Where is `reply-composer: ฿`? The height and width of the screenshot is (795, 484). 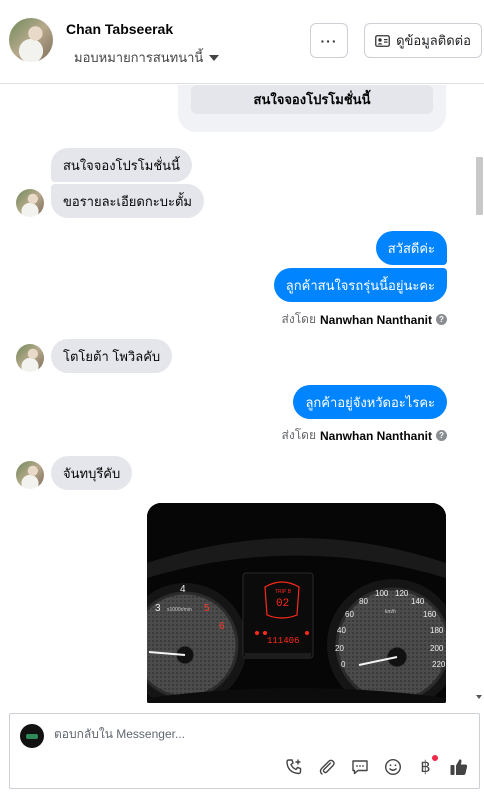 reply-composer: ฿ is located at coordinates (244, 751).